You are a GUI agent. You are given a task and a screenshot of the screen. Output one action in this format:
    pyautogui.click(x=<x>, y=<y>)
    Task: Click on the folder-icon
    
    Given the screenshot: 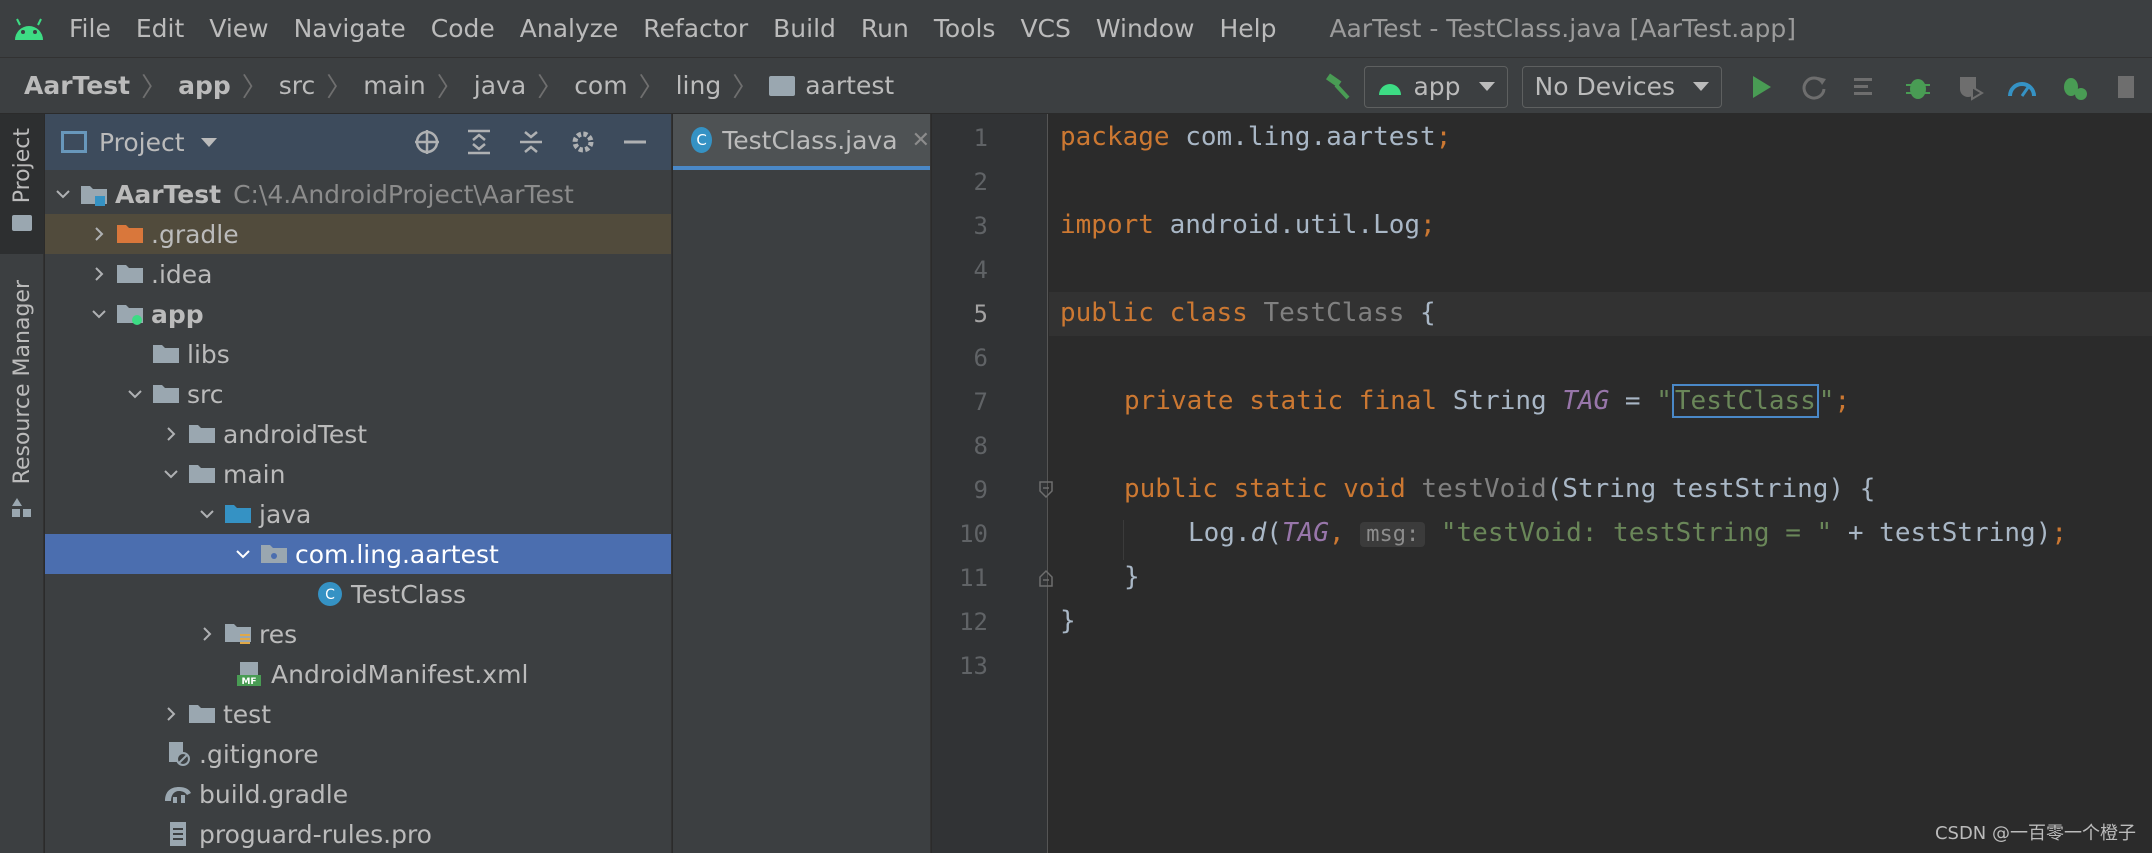 What is the action you would take?
    pyautogui.click(x=202, y=474)
    